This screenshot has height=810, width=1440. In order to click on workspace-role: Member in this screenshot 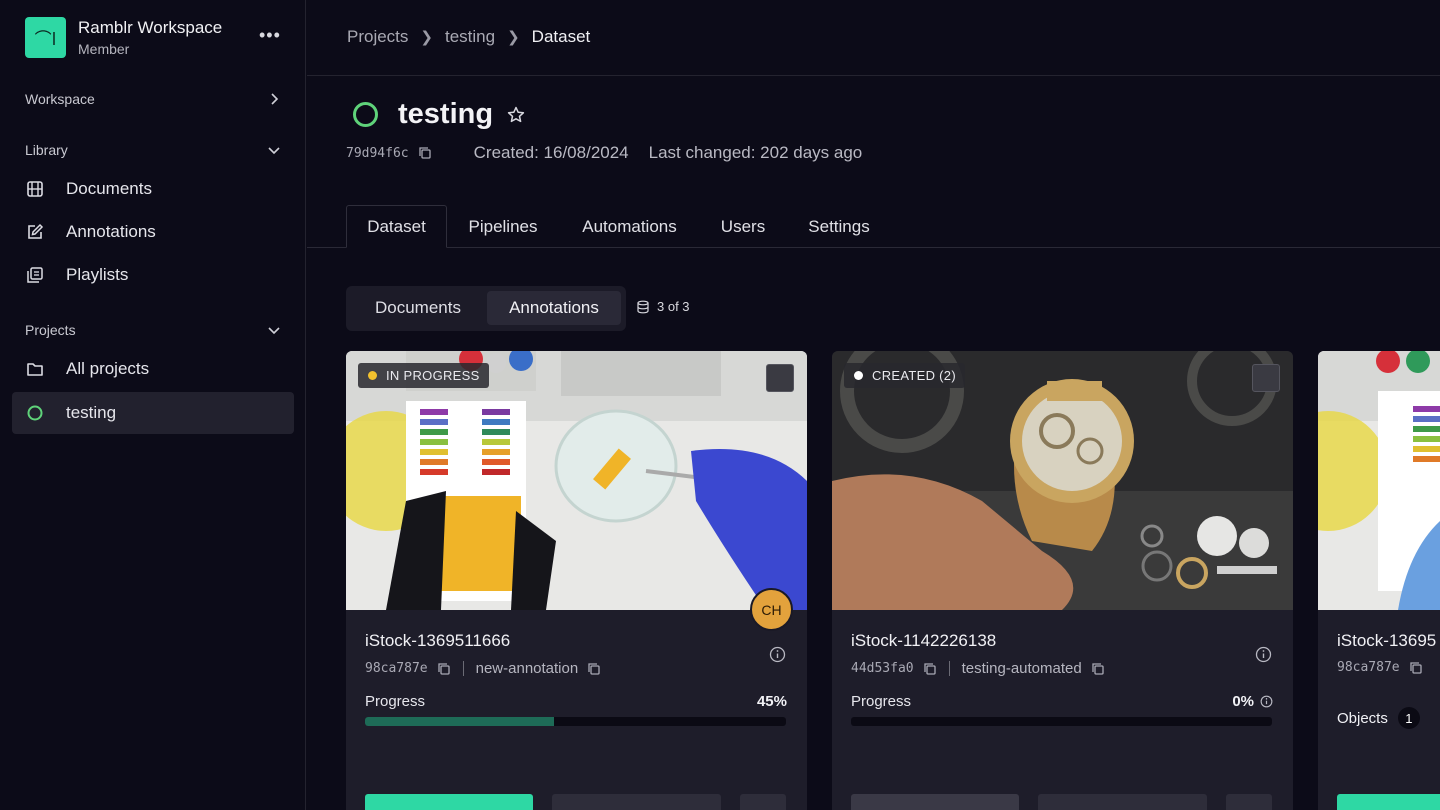, I will do `click(104, 49)`.